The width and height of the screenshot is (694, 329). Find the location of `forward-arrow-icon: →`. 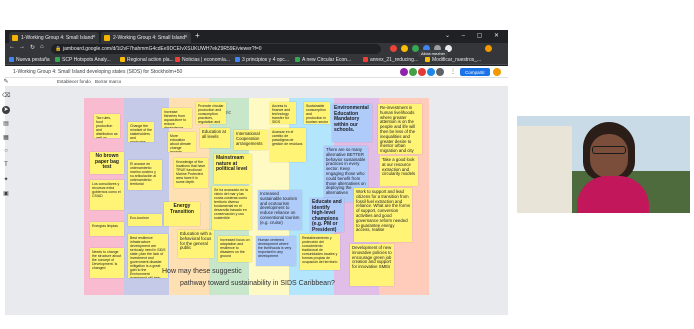

forward-arrow-icon: → is located at coordinates (22, 47).